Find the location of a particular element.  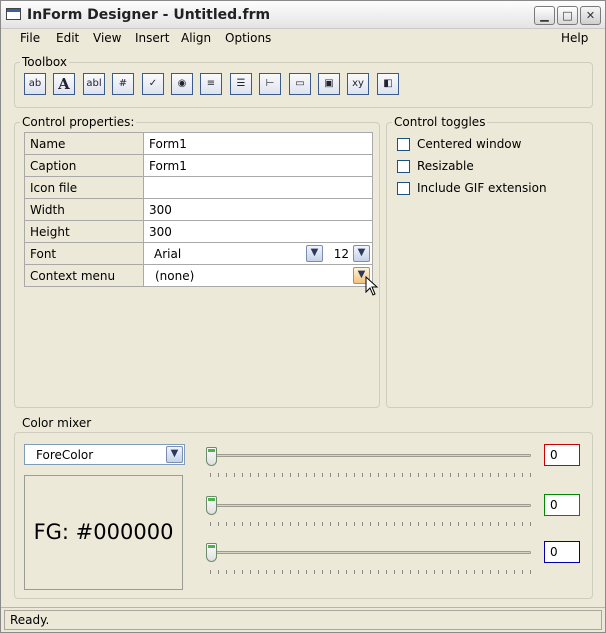

property-row-context-menu: Context menu (none) ▼ is located at coordinates (198, 275).